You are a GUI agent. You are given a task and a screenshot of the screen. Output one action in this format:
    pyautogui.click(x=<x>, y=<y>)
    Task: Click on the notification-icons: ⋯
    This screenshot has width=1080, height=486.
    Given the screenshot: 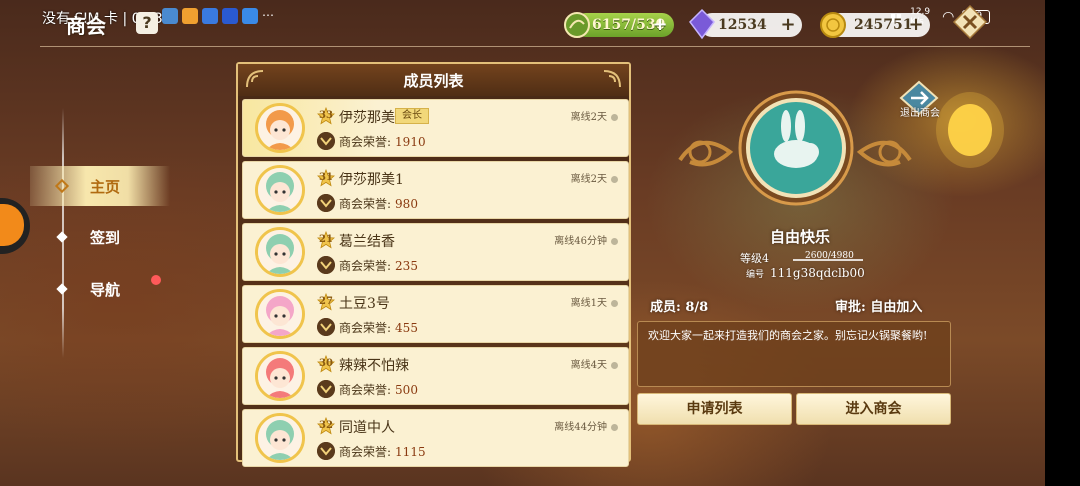 What is the action you would take?
    pyautogui.click(x=218, y=16)
    